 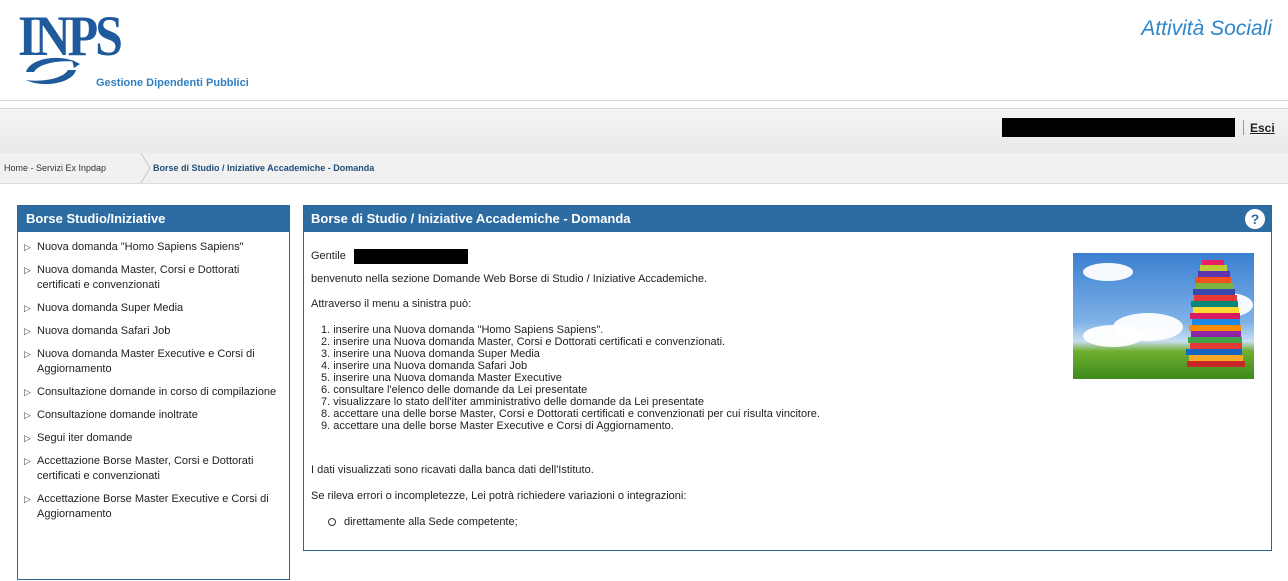 What do you see at coordinates (1206, 28) in the screenshot?
I see `app-title: Attività Sociali` at bounding box center [1206, 28].